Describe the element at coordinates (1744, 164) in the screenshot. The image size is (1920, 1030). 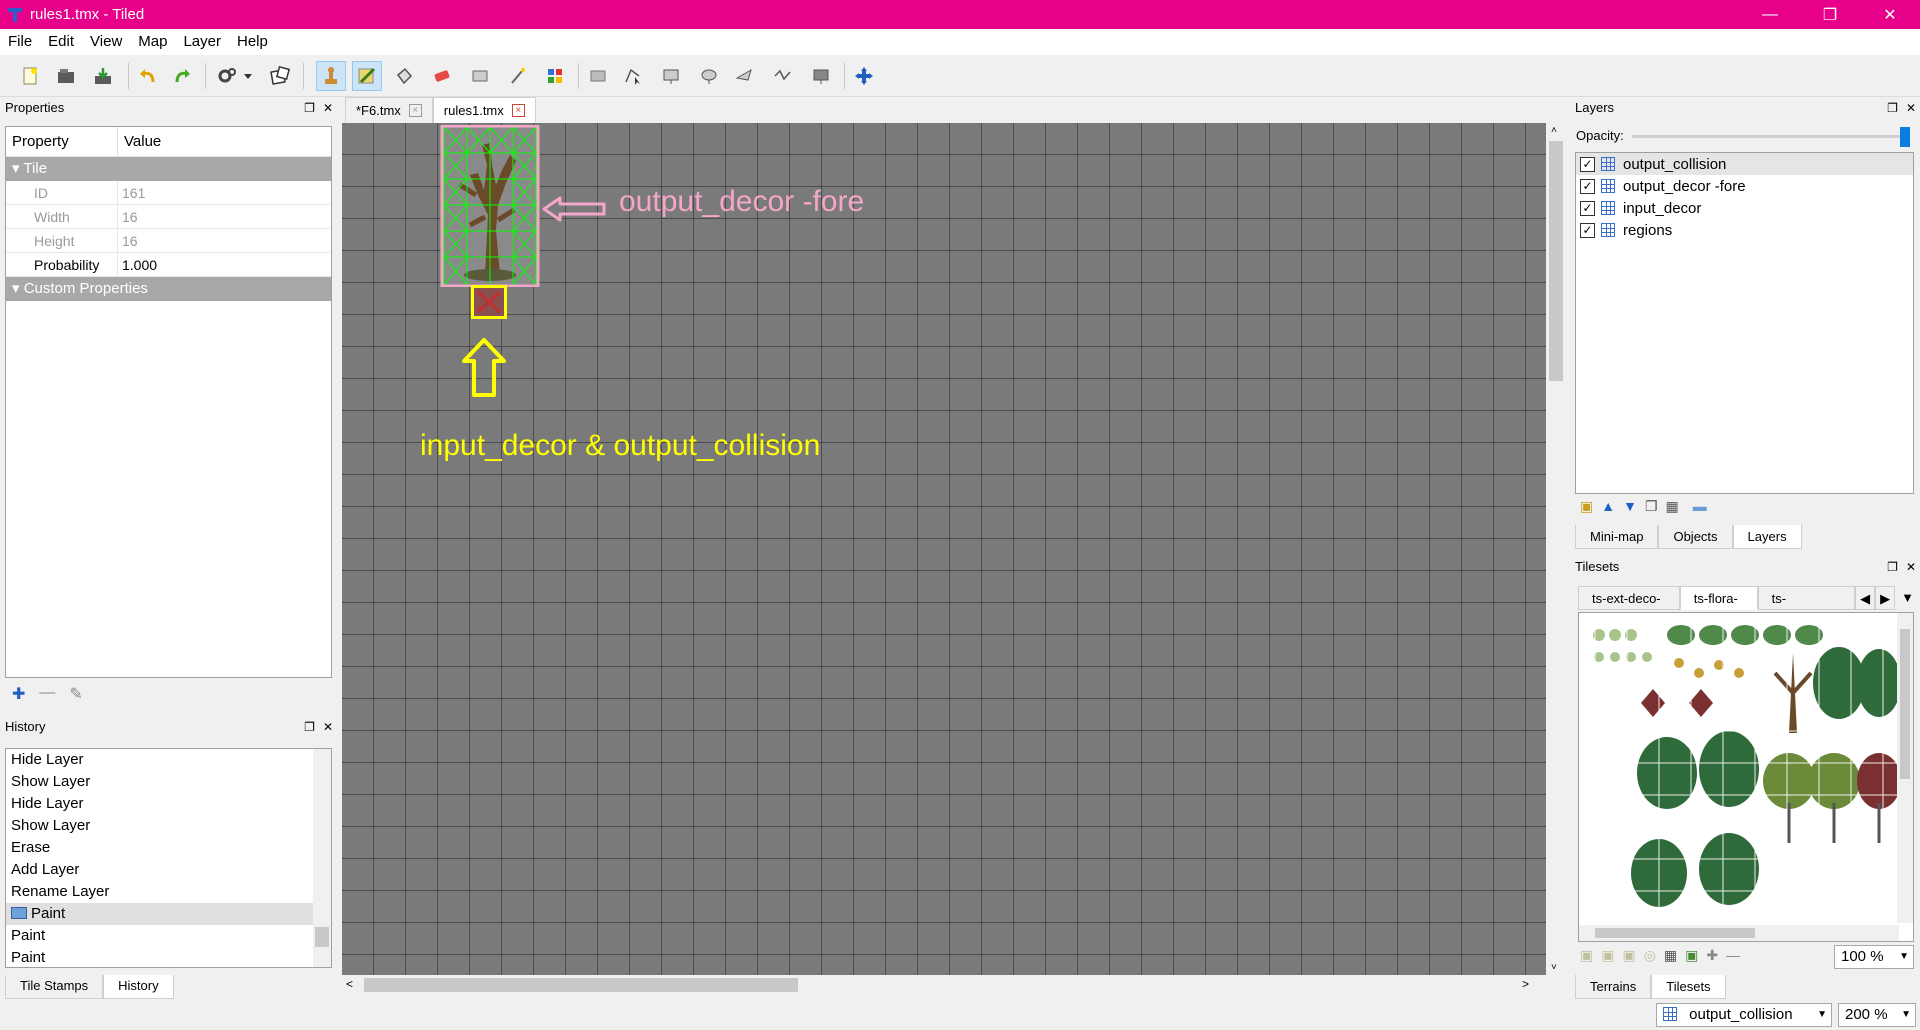
I see `layer-row-output-collision: ✓ output_collision` at that location.